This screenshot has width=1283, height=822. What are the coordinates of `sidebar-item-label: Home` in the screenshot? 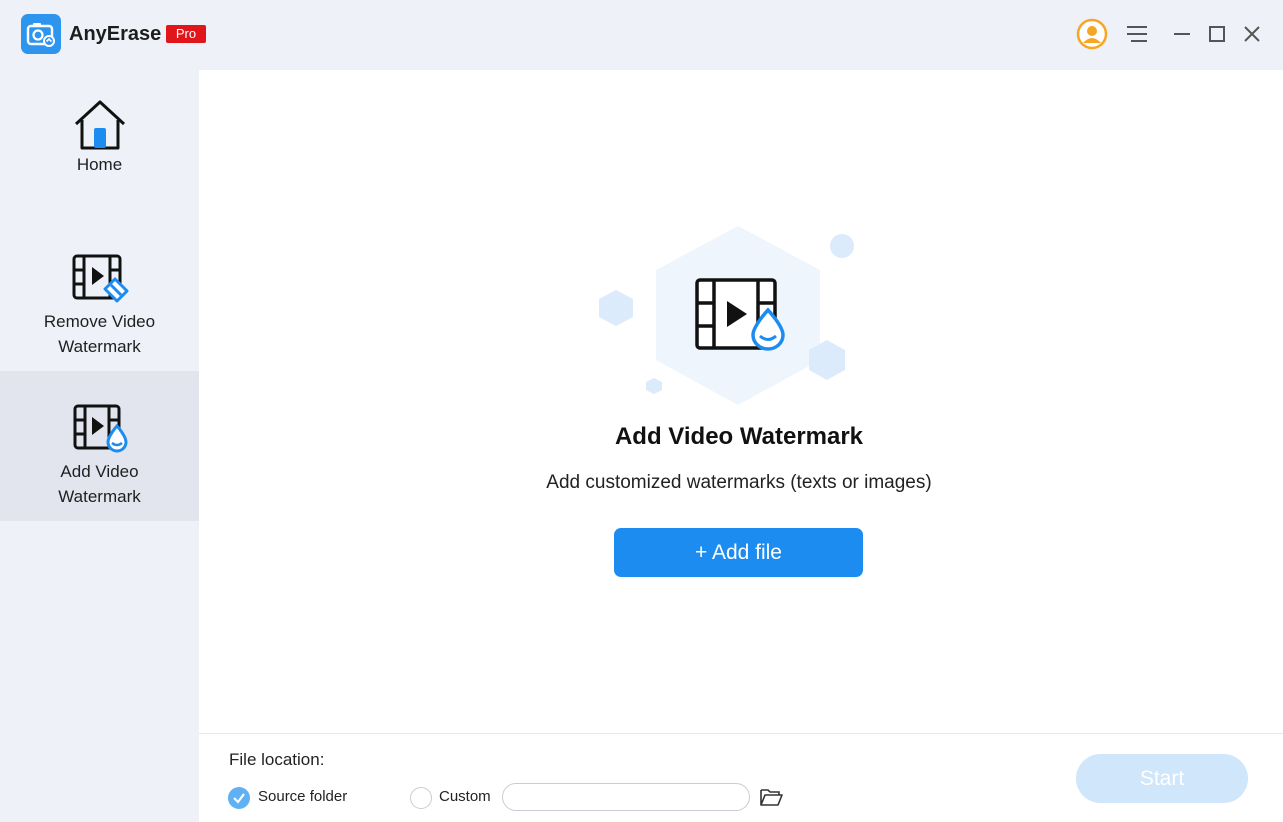 It's located at (99, 164).